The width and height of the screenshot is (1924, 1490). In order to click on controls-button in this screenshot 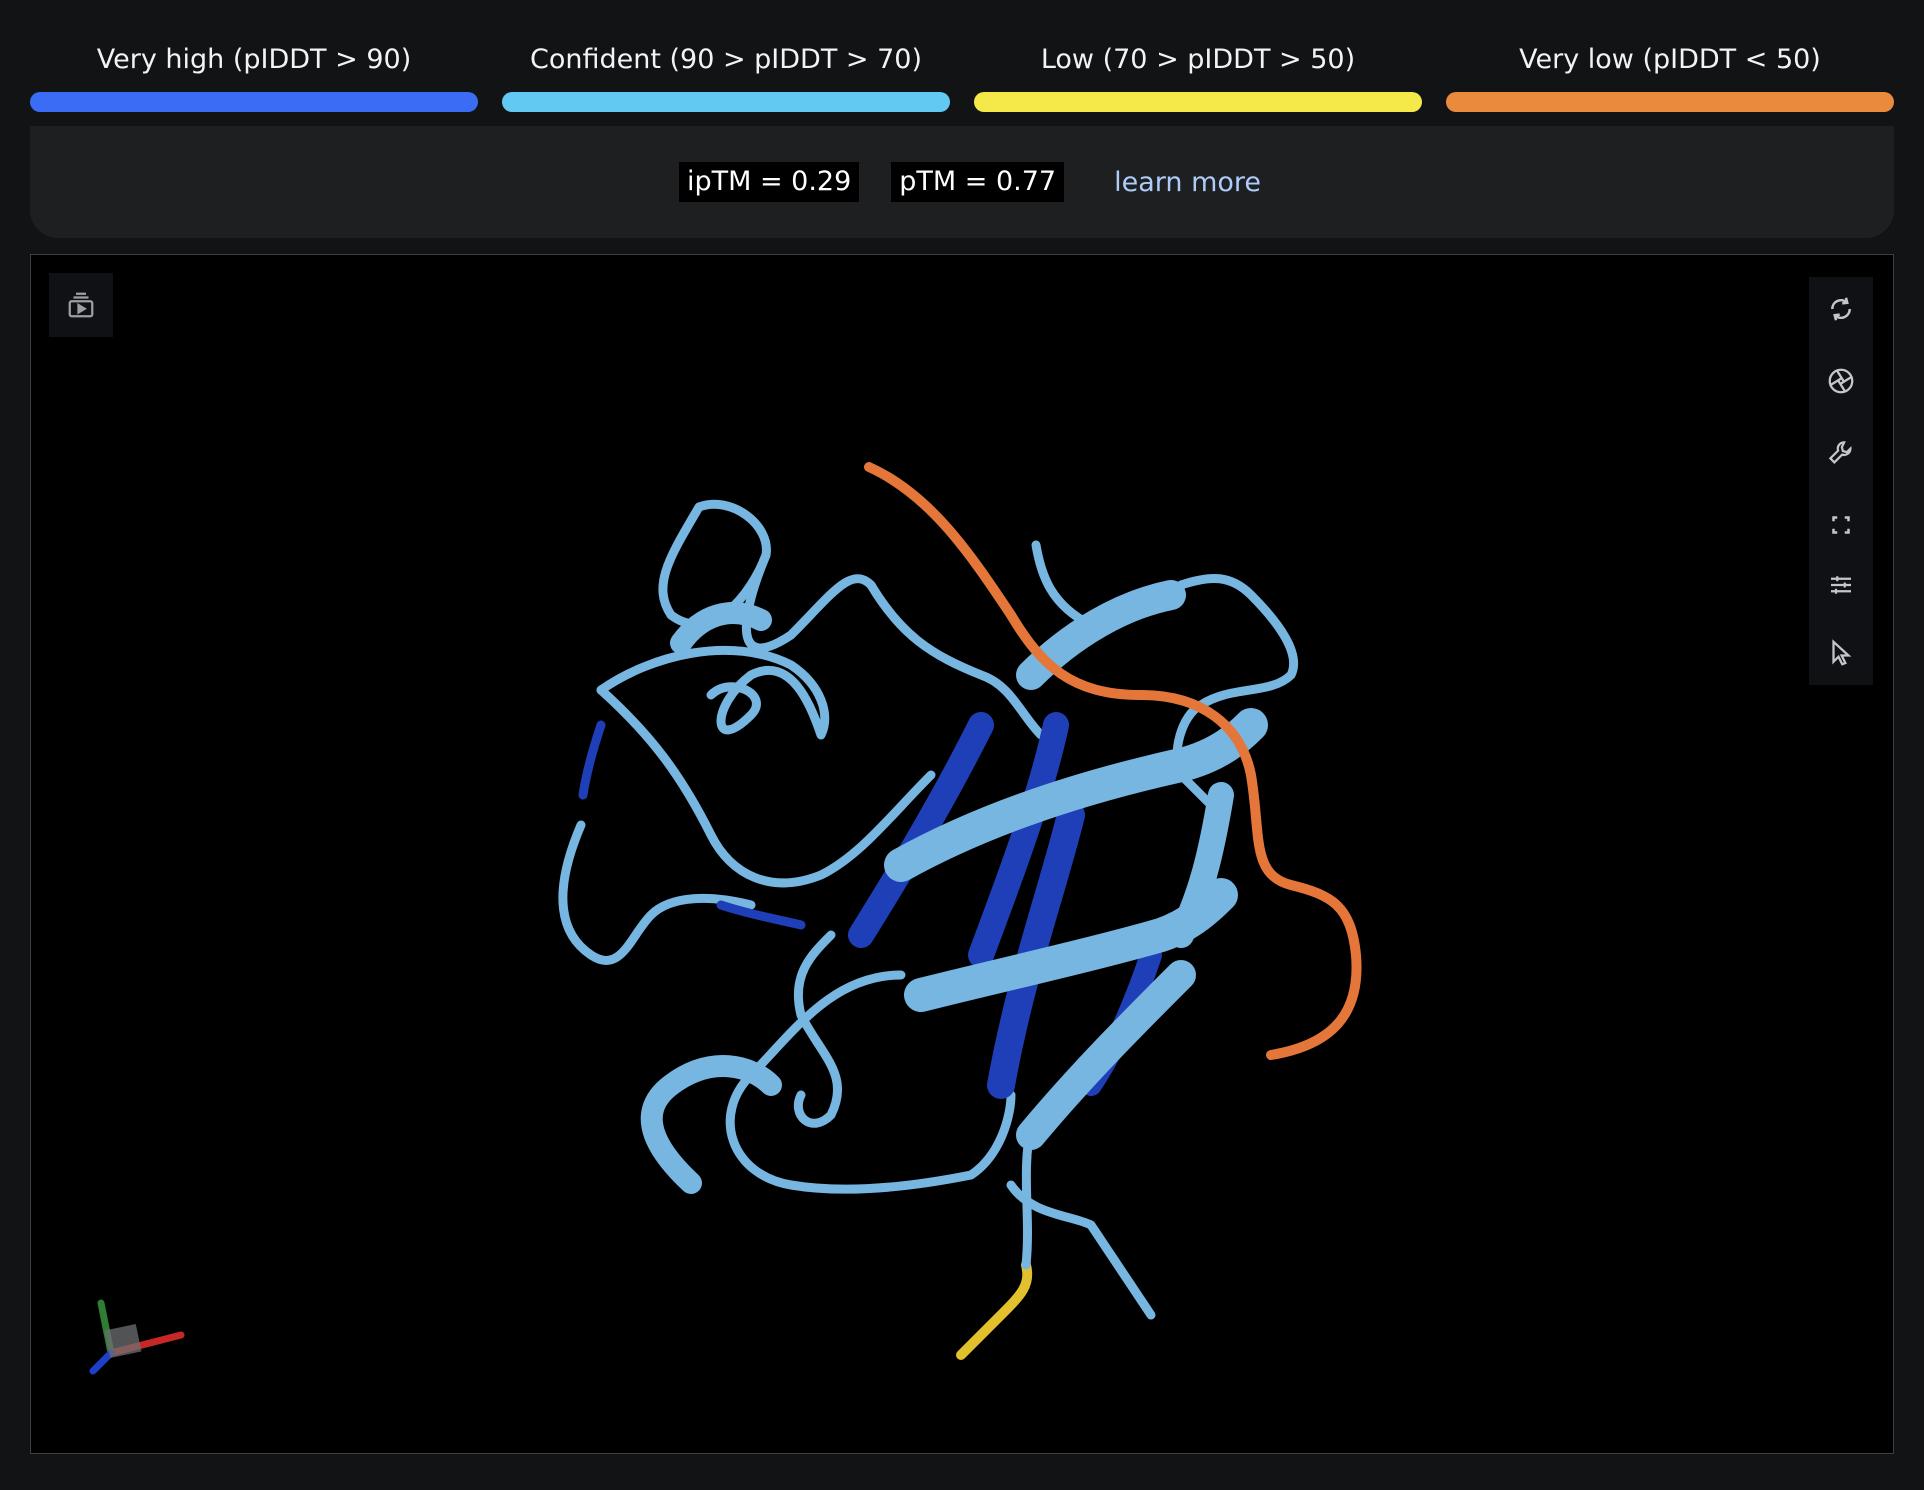, I will do `click(1841, 585)`.